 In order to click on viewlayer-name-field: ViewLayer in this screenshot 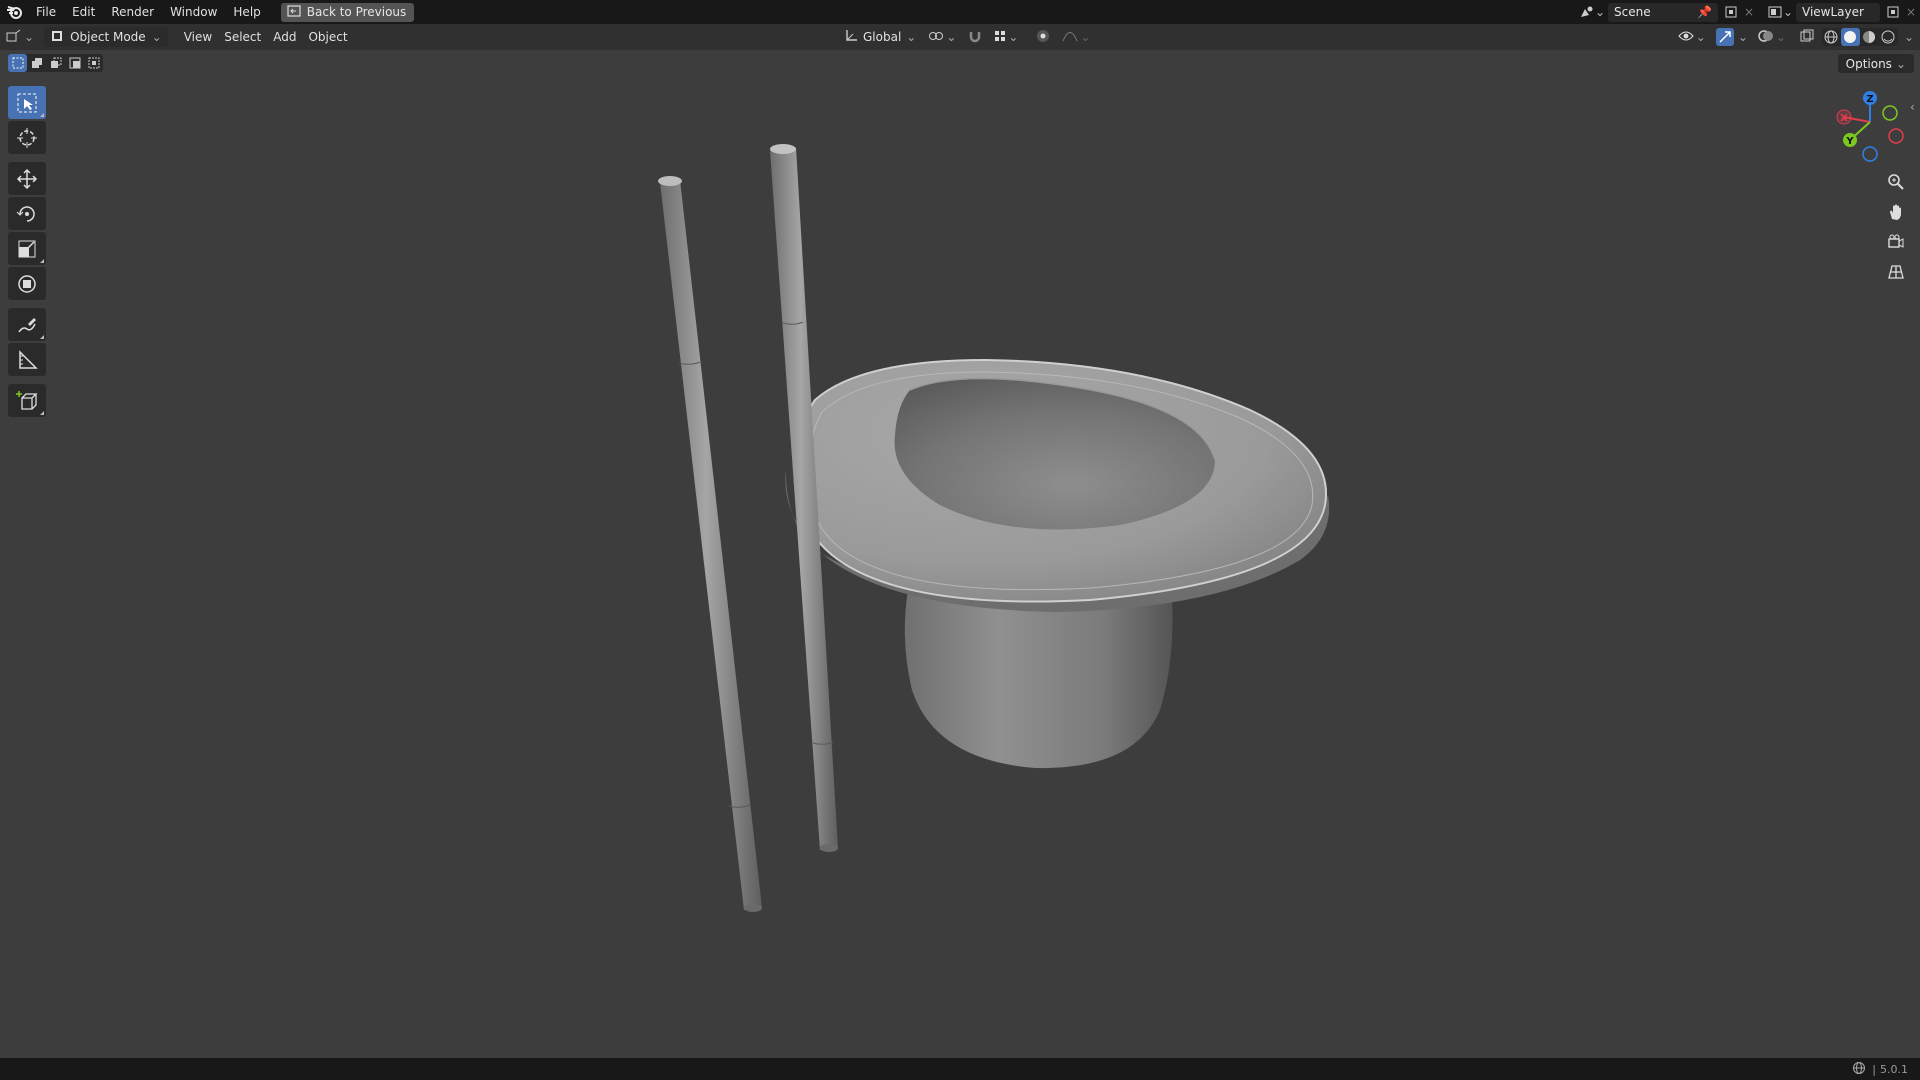, I will do `click(1838, 12)`.